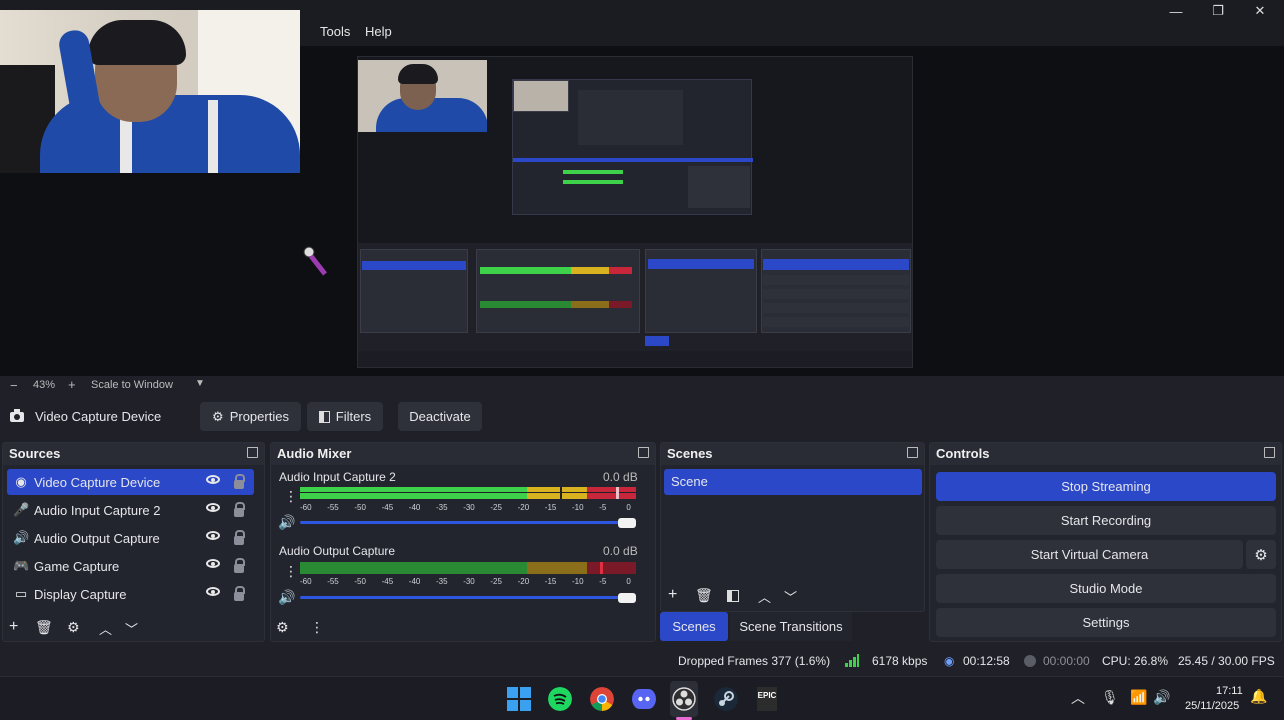 This screenshot has width=1284, height=720. Describe the element at coordinates (282, 627) in the screenshot. I see `mixer-settings-icon: ⚙` at that location.